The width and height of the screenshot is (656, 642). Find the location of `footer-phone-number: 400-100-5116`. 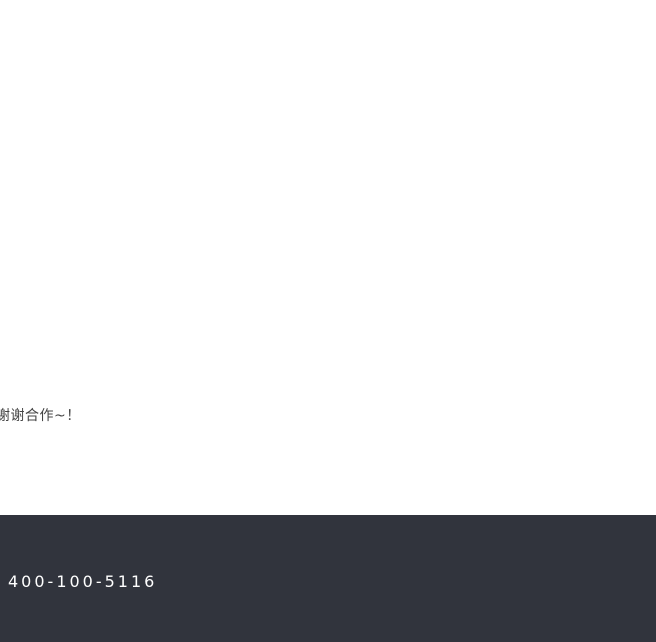

footer-phone-number: 400-100-5116 is located at coordinates (83, 581).